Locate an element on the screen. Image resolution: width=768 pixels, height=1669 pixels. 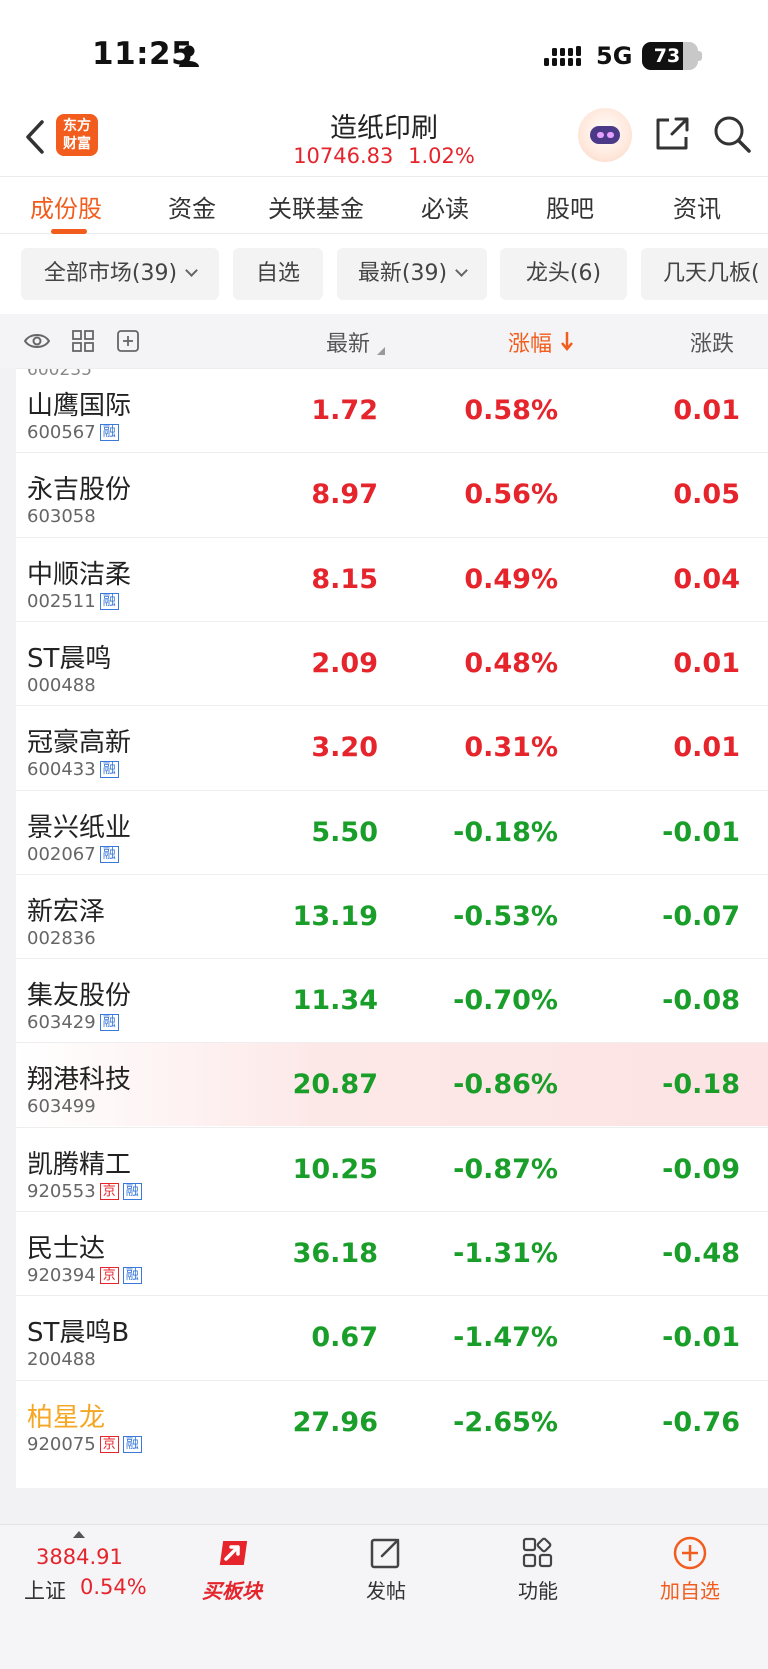
ai-assistant-avatar is located at coordinates (605, 135).